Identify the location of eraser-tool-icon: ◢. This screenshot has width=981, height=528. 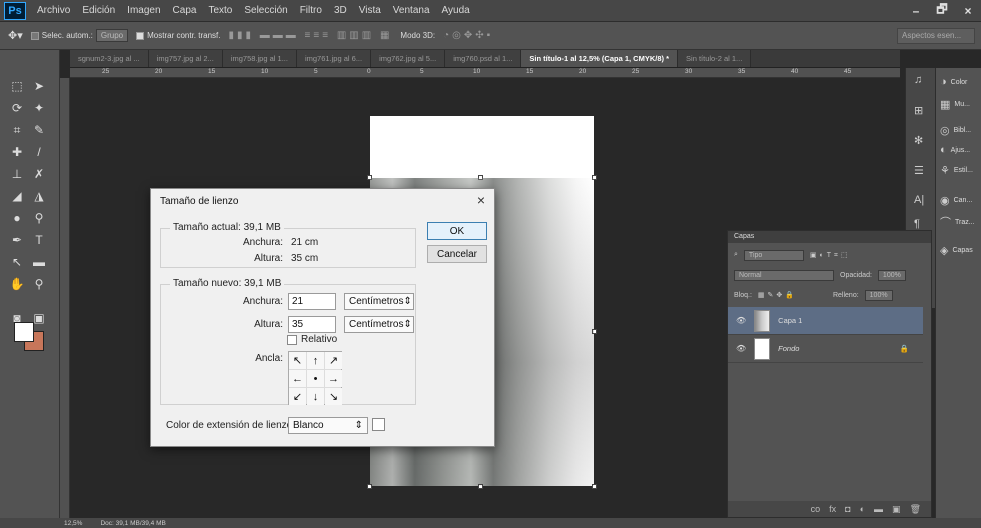
(17, 196).